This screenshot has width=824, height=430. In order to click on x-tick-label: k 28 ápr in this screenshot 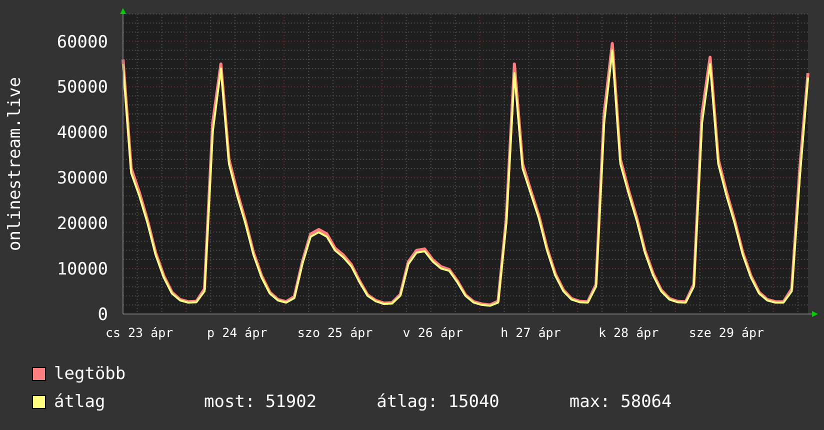, I will do `click(628, 332)`.